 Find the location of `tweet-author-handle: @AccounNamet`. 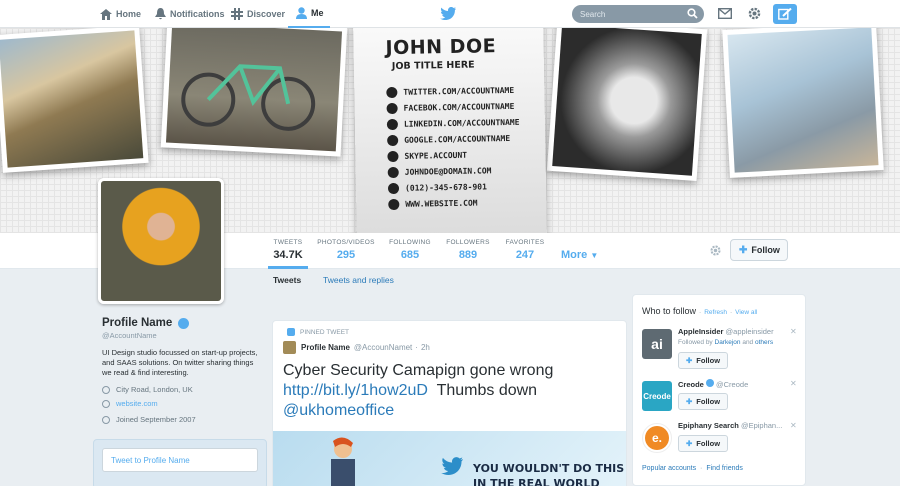

tweet-author-handle: @AccounNamet is located at coordinates (383, 347).